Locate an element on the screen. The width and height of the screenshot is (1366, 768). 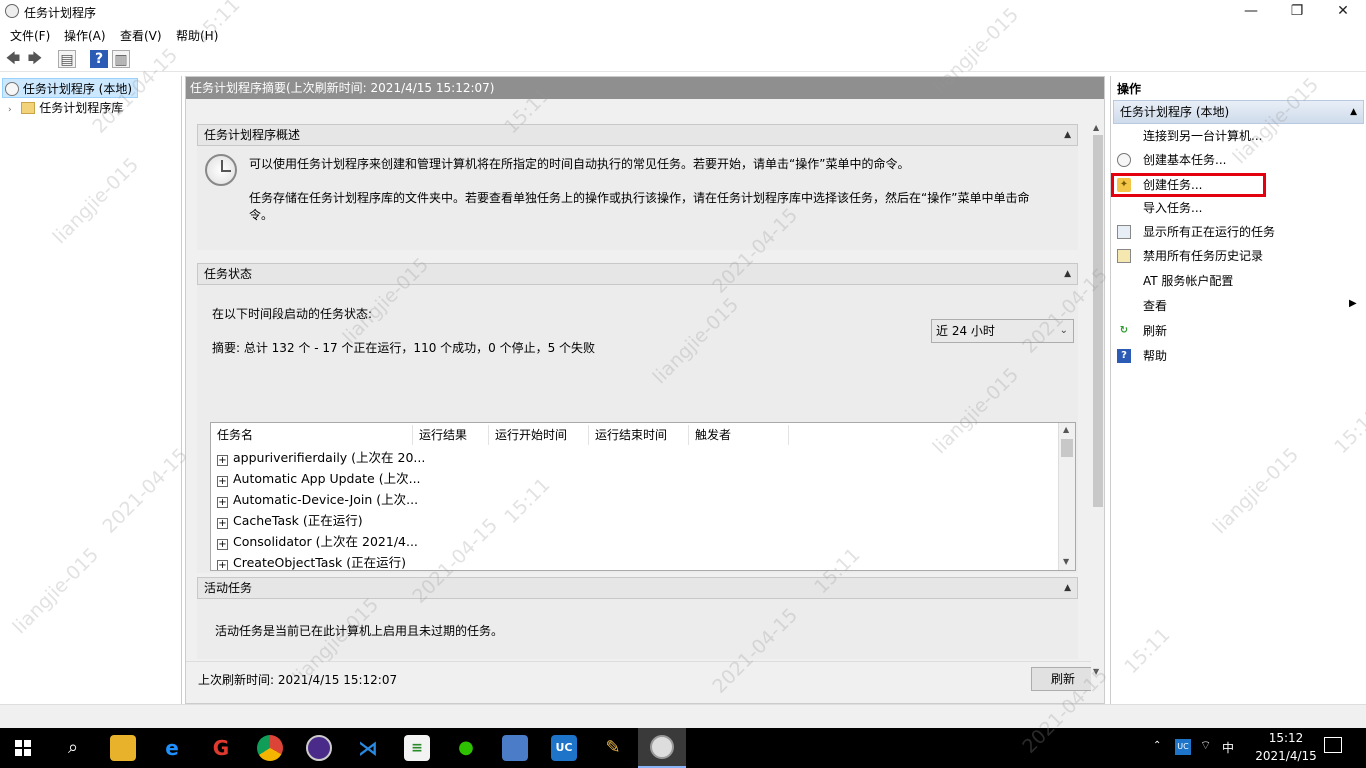
column-header: 触发者 is located at coordinates (739, 435).